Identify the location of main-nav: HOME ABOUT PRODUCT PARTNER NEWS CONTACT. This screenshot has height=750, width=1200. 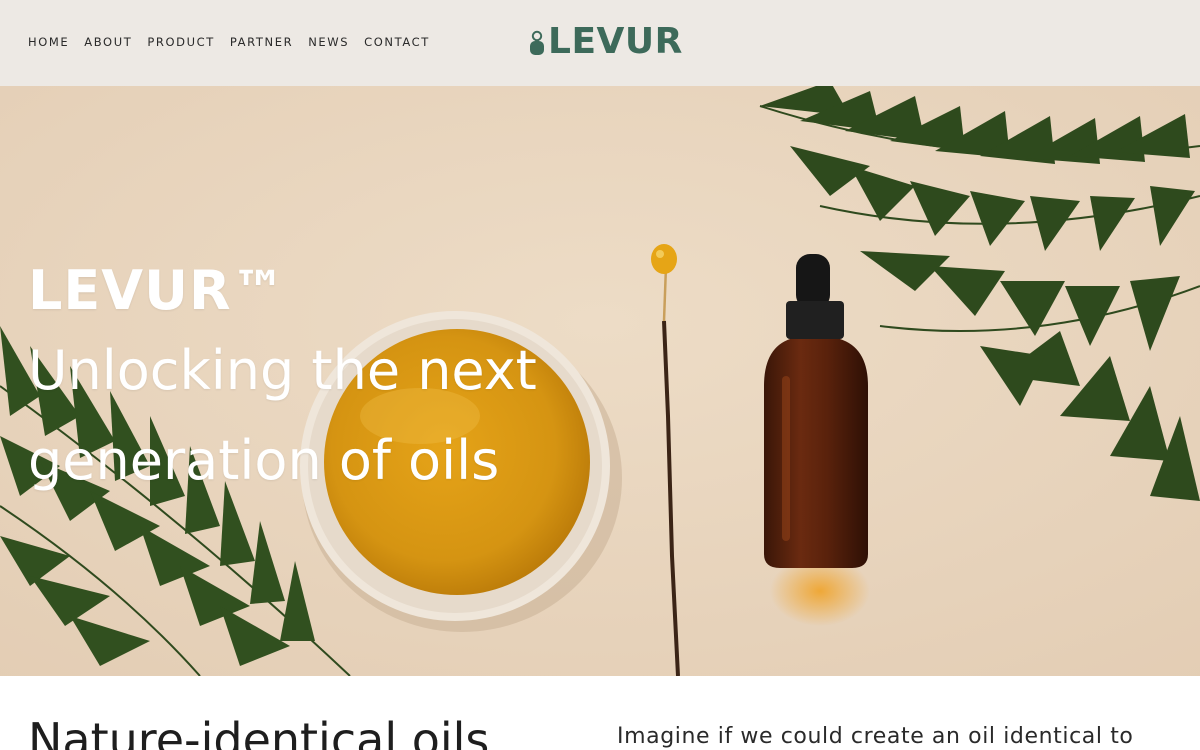
(236, 42).